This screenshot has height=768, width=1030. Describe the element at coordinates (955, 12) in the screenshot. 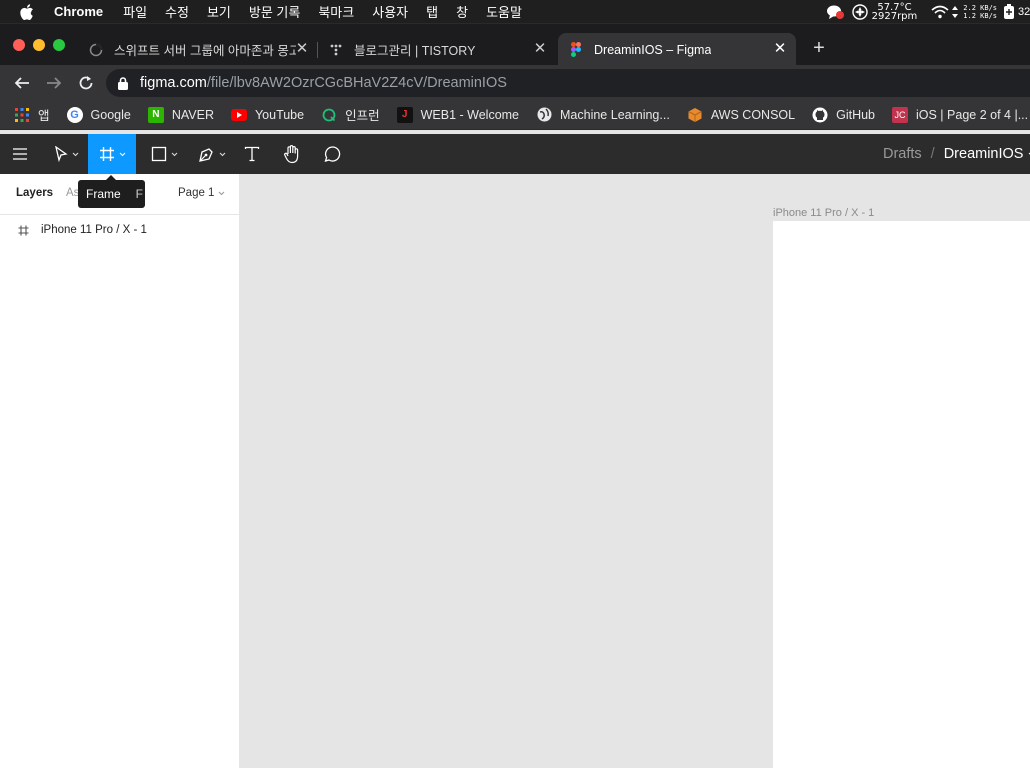

I see `network-arrows-icon` at that location.